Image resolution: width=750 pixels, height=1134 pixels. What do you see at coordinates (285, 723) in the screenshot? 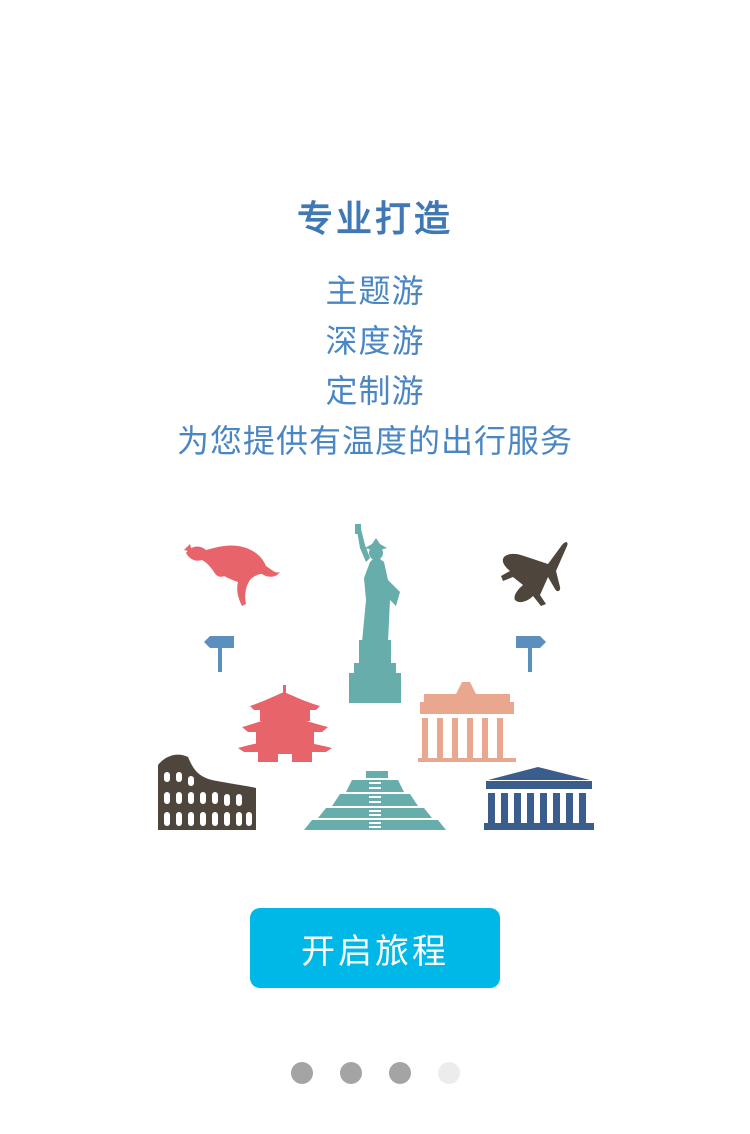
I see `pagoda-icon` at bounding box center [285, 723].